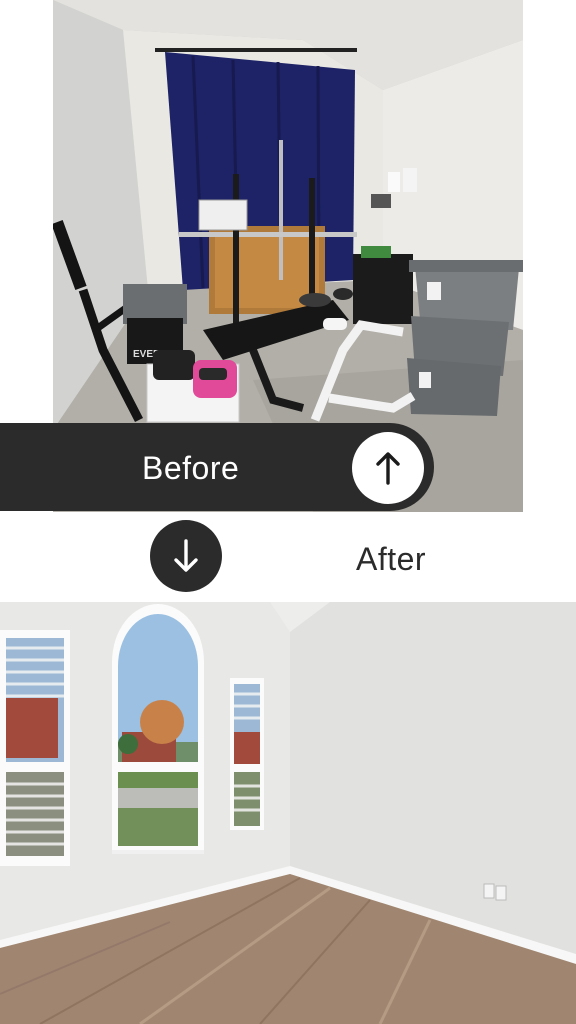 The height and width of the screenshot is (1024, 576). Describe the element at coordinates (391, 559) in the screenshot. I see `after-label: After` at that location.